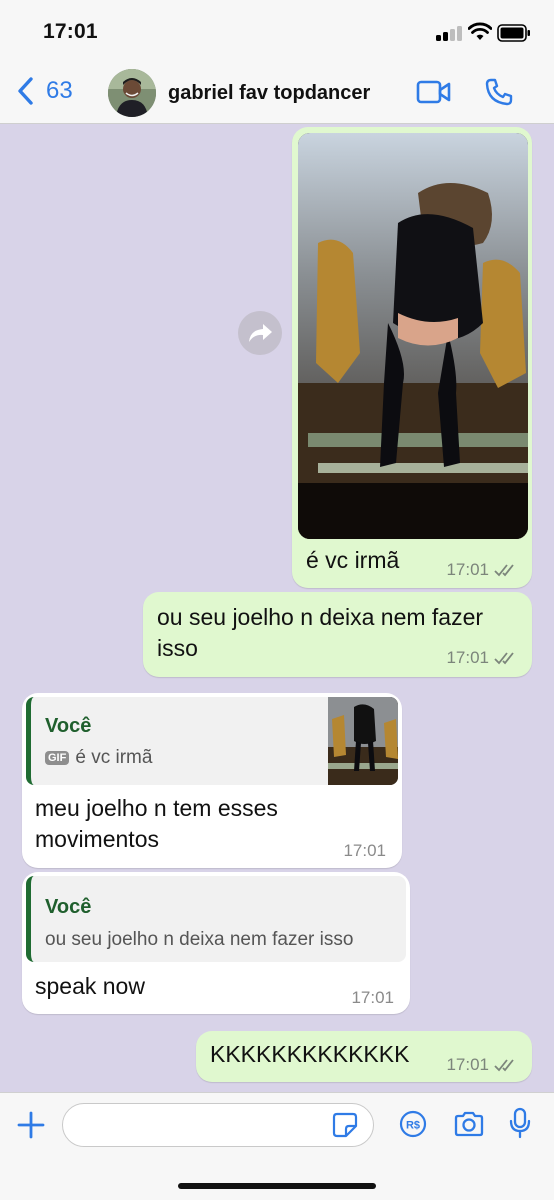 The image size is (554, 1200). I want to click on video-camera-icon, so click(434, 92).